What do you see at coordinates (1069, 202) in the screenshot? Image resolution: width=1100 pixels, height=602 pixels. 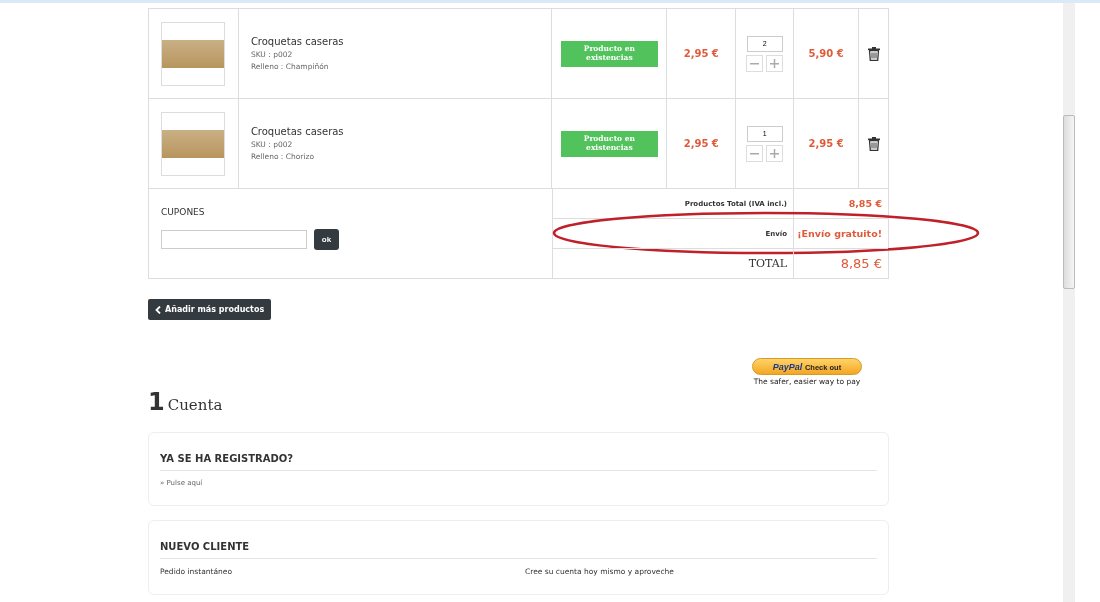 I see `scrollbar-thumb` at bounding box center [1069, 202].